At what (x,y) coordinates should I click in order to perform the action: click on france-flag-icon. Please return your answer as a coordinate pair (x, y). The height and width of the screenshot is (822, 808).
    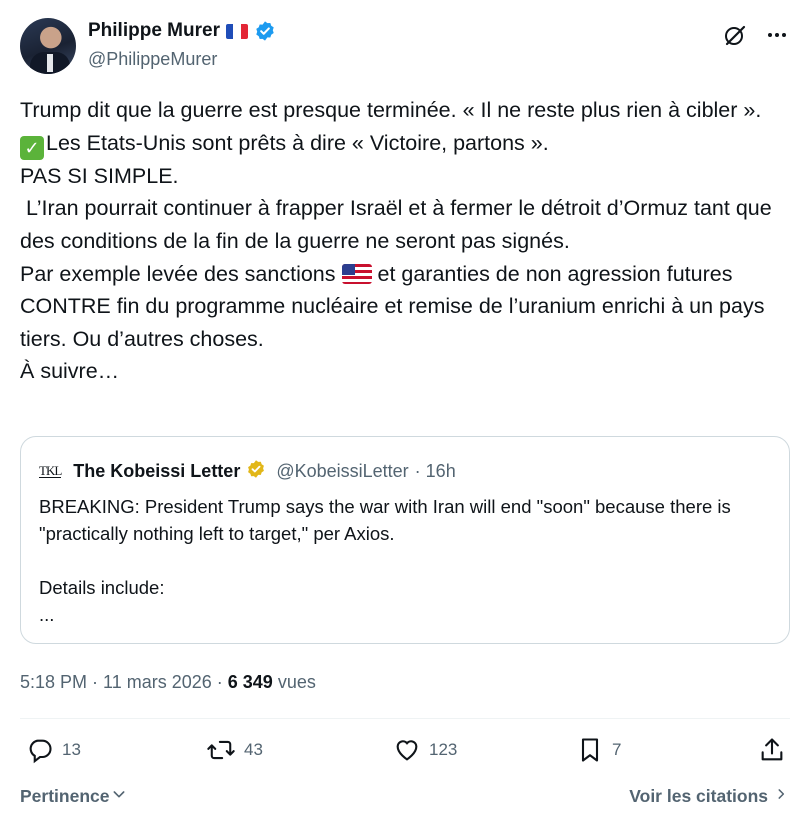
    Looking at the image, I should click on (236, 31).